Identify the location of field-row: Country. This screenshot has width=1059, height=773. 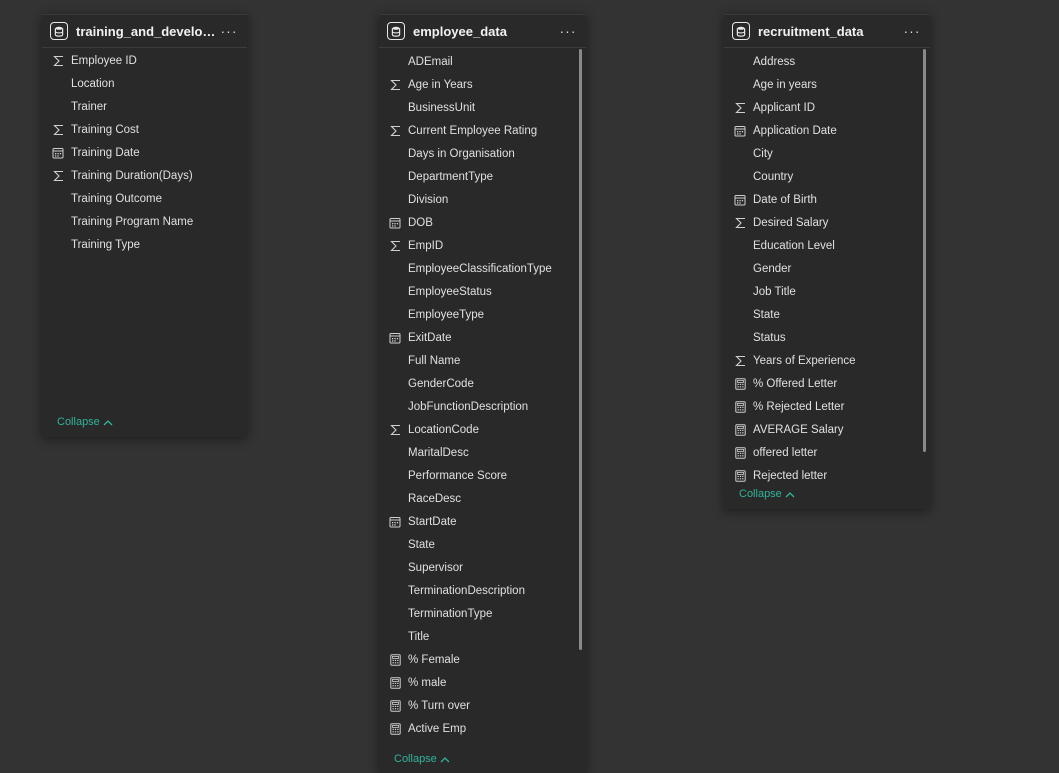
(827, 176).